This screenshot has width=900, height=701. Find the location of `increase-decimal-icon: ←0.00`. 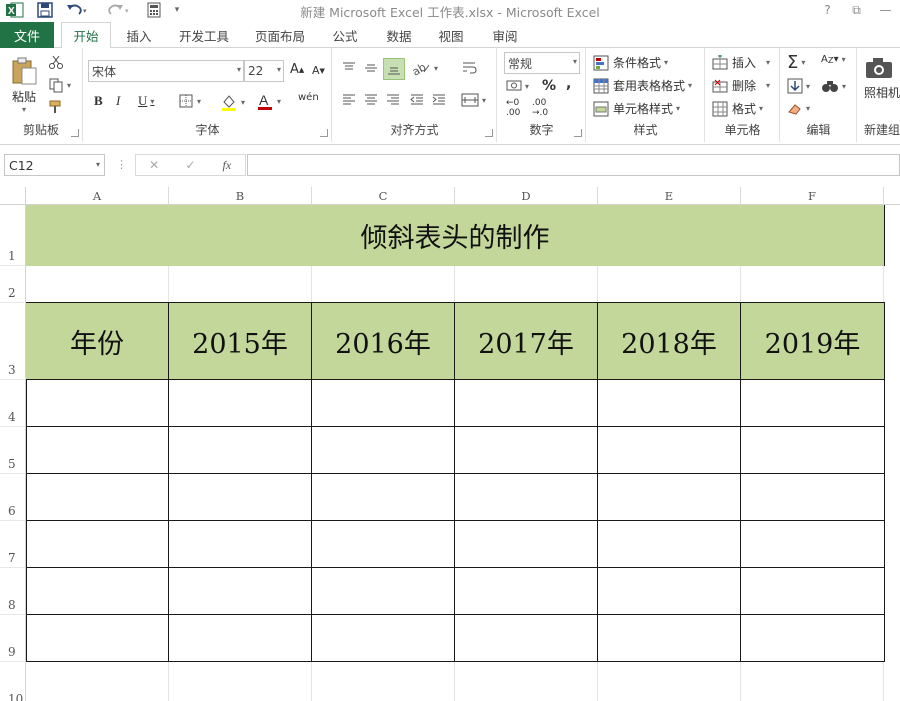

increase-decimal-icon: ←0.00 is located at coordinates (513, 108).